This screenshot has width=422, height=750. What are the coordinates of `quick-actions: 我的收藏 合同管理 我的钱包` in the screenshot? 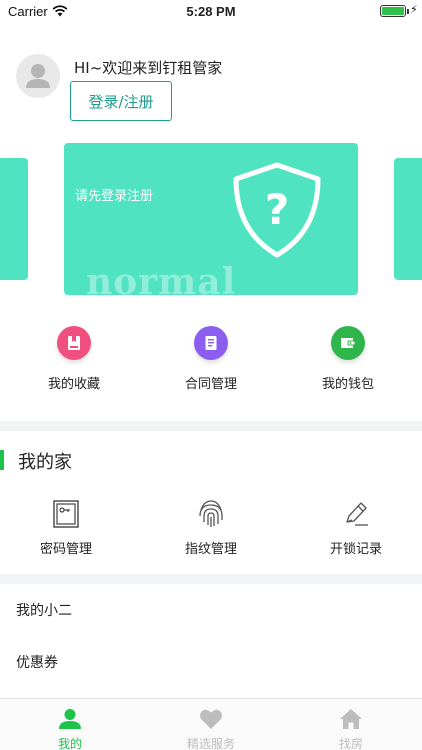 It's located at (211, 358).